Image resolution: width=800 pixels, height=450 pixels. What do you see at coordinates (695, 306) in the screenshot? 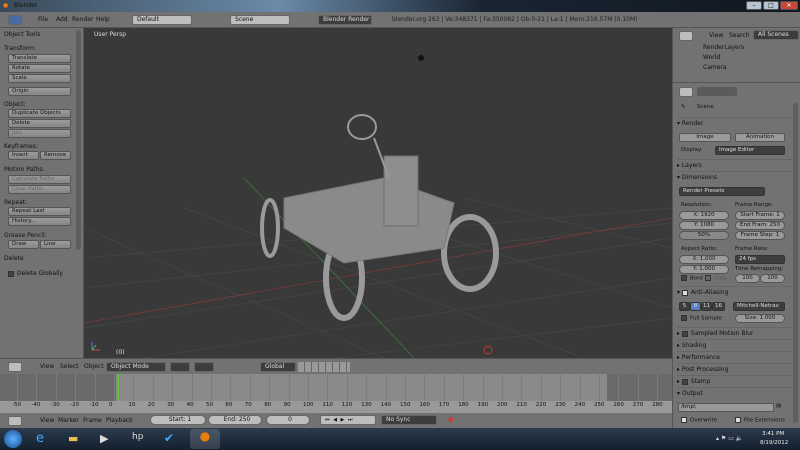
I see `aa-samples-8: 8` at bounding box center [695, 306].